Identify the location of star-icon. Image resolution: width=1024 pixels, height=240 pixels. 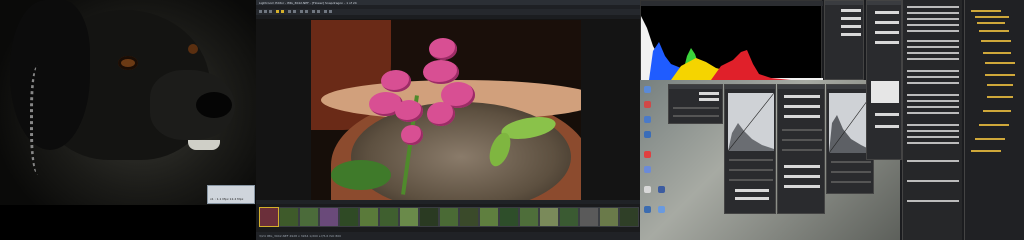
(282, 11).